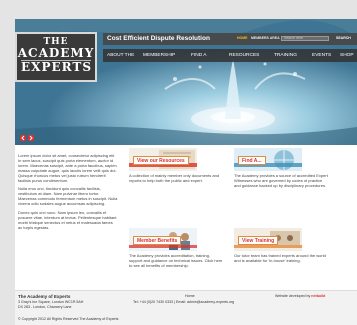 This screenshot has width=357, height=325. What do you see at coordinates (159, 55) in the screenshot?
I see `nav-membership: MEMBERSHIP` at bounding box center [159, 55].